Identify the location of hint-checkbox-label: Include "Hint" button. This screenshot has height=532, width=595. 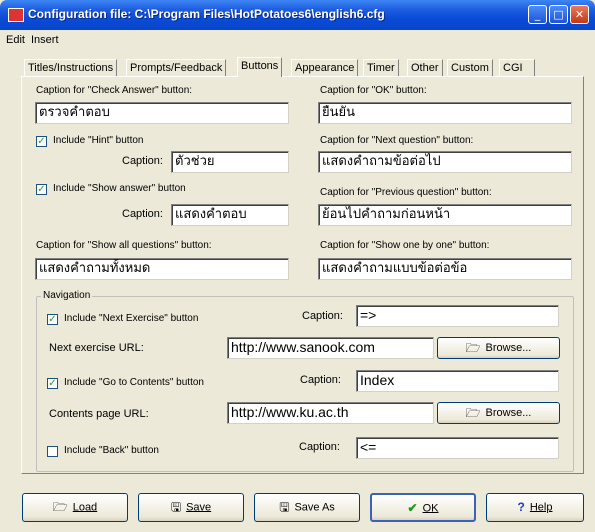
(98, 140).